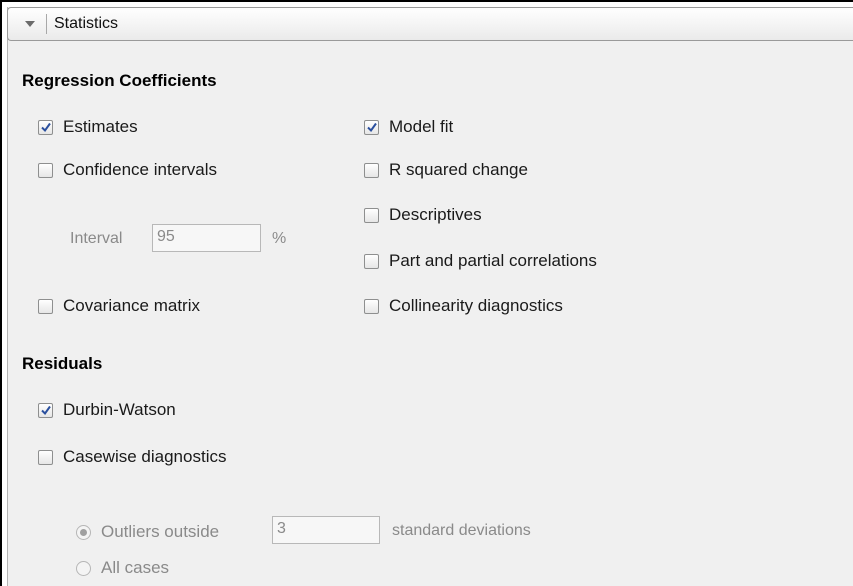  Describe the element at coordinates (119, 80) in the screenshot. I see `regression-coefficients-heading: Regression Coefficients` at that location.